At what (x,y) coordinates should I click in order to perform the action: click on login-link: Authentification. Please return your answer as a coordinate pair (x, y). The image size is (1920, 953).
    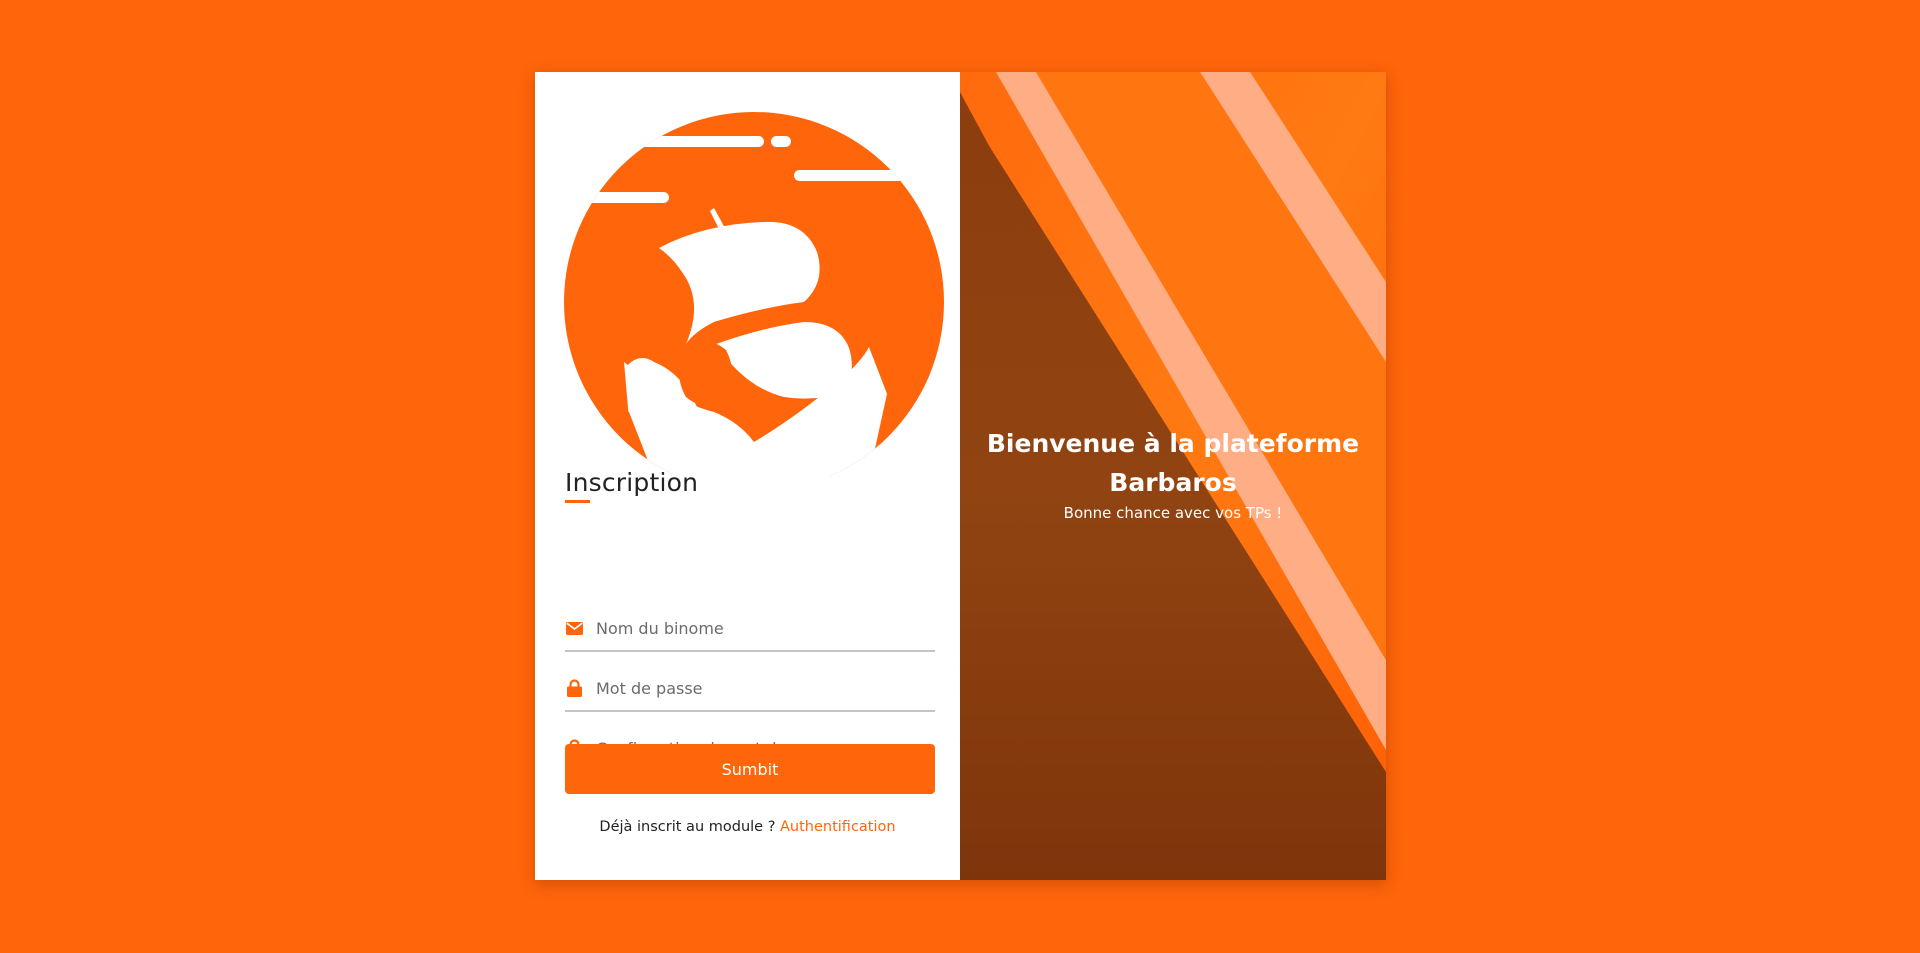
    Looking at the image, I should click on (838, 827).